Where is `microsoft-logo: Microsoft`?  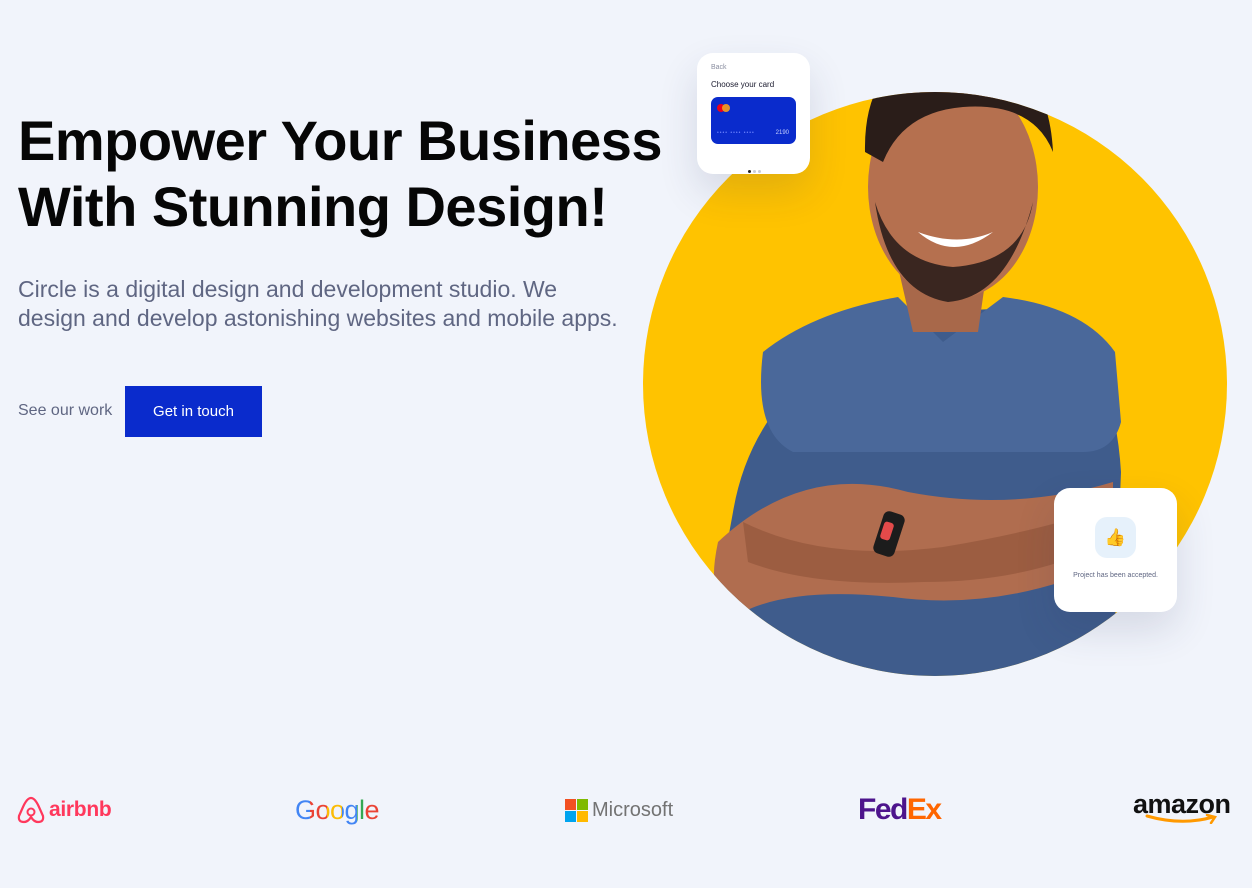 microsoft-logo: Microsoft is located at coordinates (619, 810).